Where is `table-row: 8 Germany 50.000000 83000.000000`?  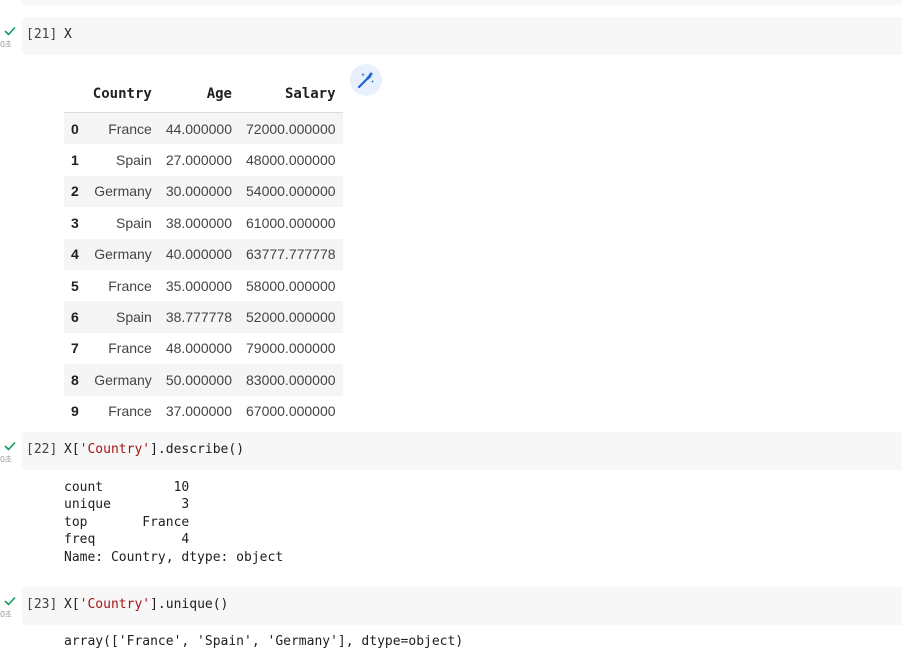 table-row: 8 Germany 50.000000 83000.000000 is located at coordinates (203, 380).